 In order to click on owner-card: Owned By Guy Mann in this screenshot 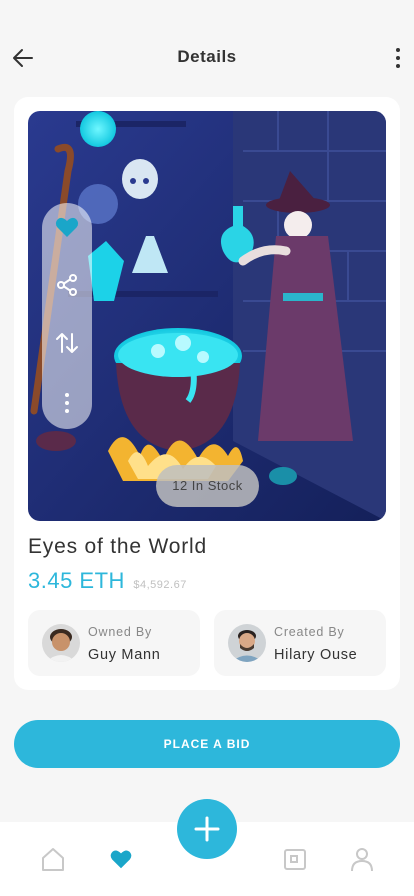, I will do `click(114, 643)`.